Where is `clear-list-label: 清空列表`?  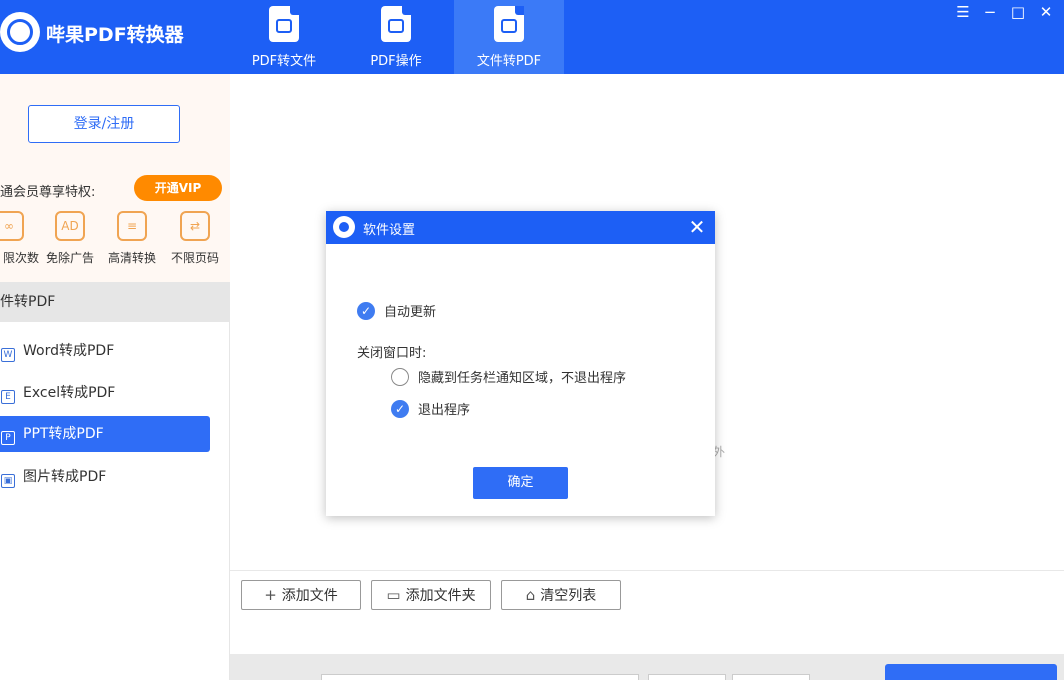
clear-list-label: 清空列表 is located at coordinates (568, 596).